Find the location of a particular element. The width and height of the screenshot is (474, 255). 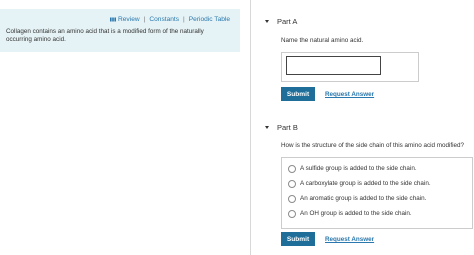

part-b-header: Part B is located at coordinates (281, 127).